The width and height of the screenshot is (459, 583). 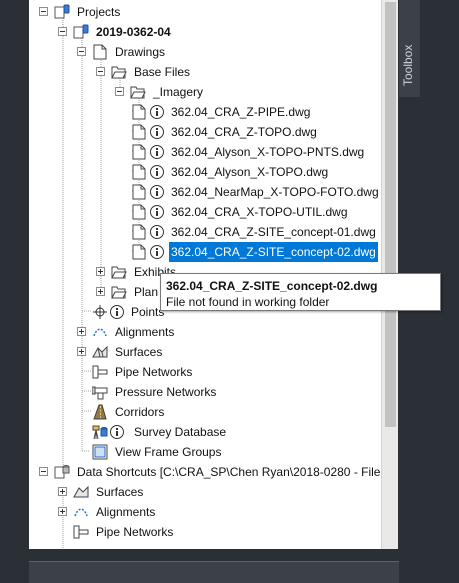 I want to click on pressure-network-icon, so click(x=99, y=392).